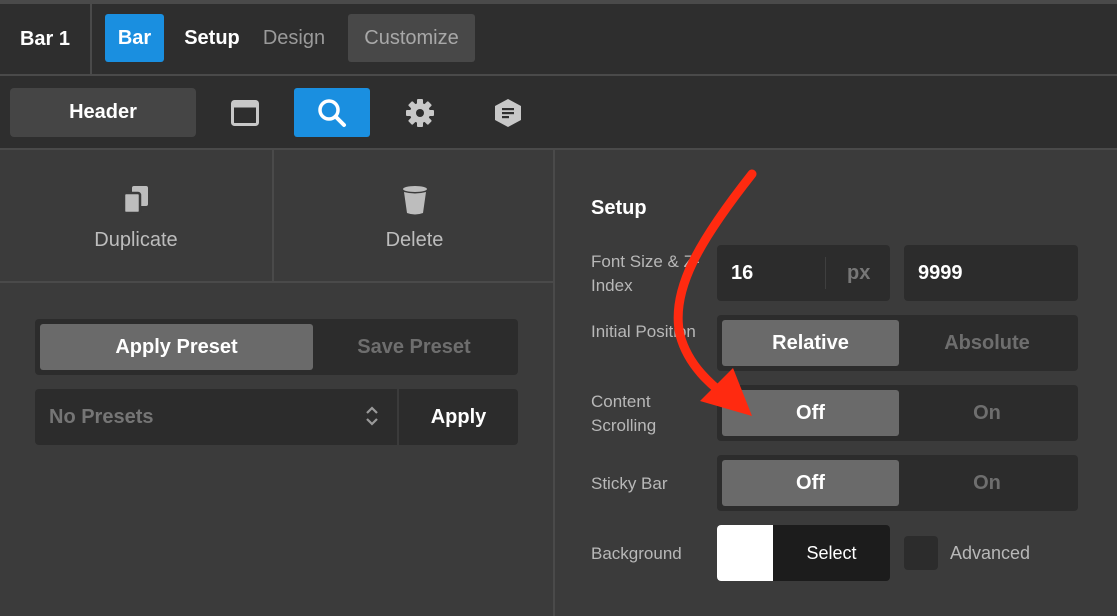 This screenshot has width=1117, height=616. I want to click on section-toolbar: Header, so click(558, 113).